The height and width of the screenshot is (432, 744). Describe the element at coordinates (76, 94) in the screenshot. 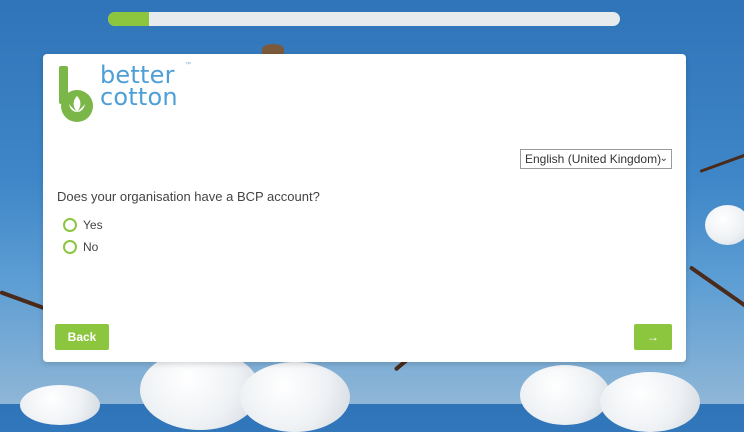

I see `cotton-leaf-icon` at that location.